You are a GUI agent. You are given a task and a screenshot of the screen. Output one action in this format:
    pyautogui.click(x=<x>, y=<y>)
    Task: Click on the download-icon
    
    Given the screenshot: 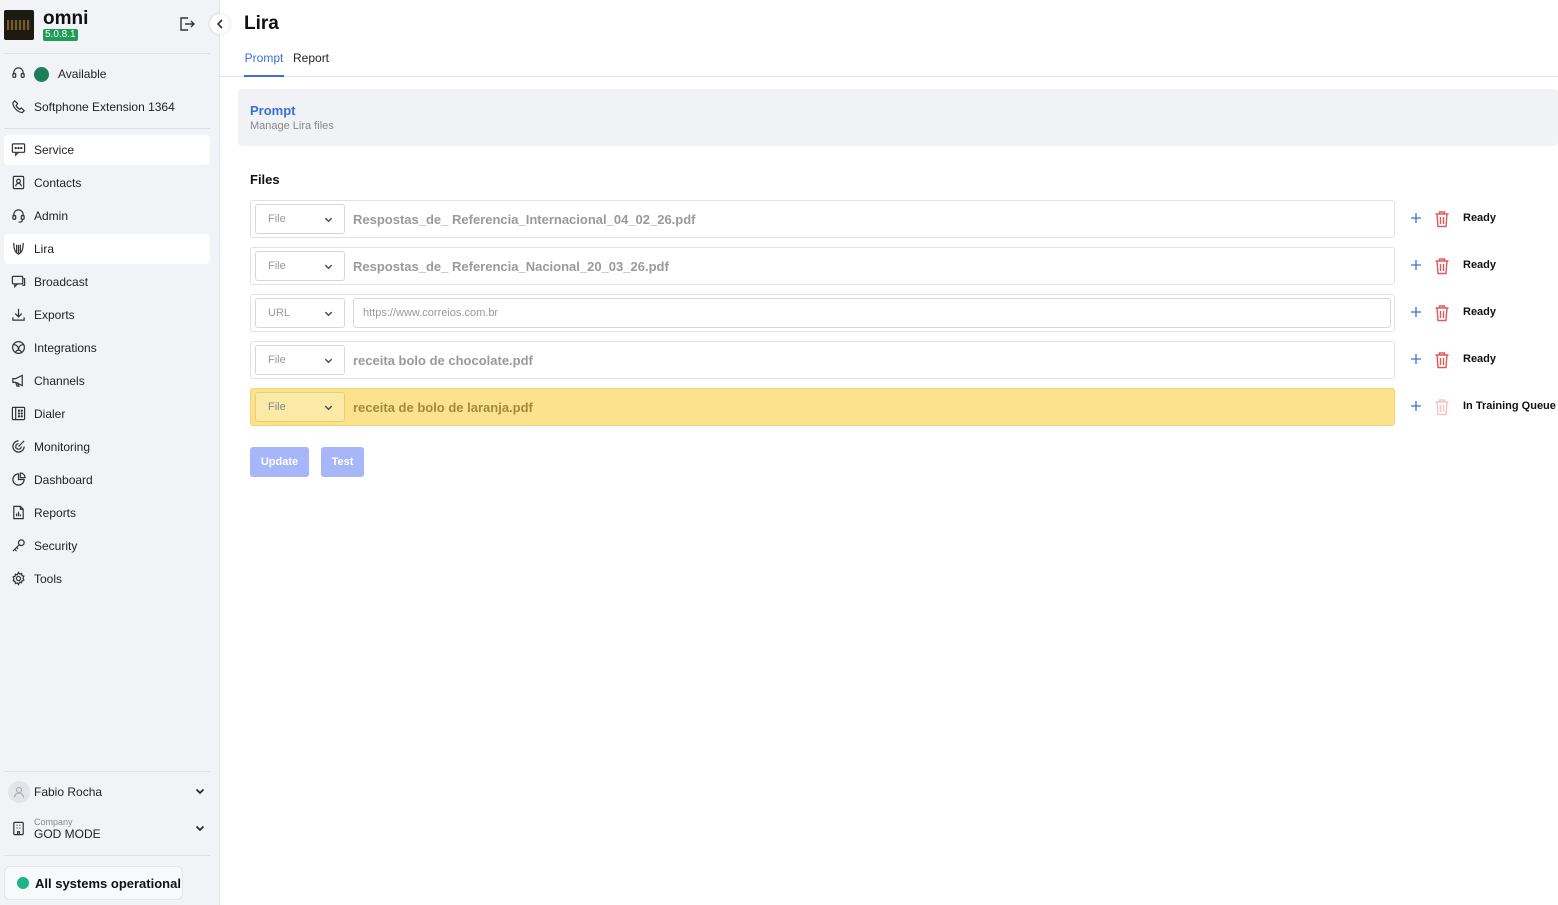 What is the action you would take?
    pyautogui.click(x=19, y=315)
    